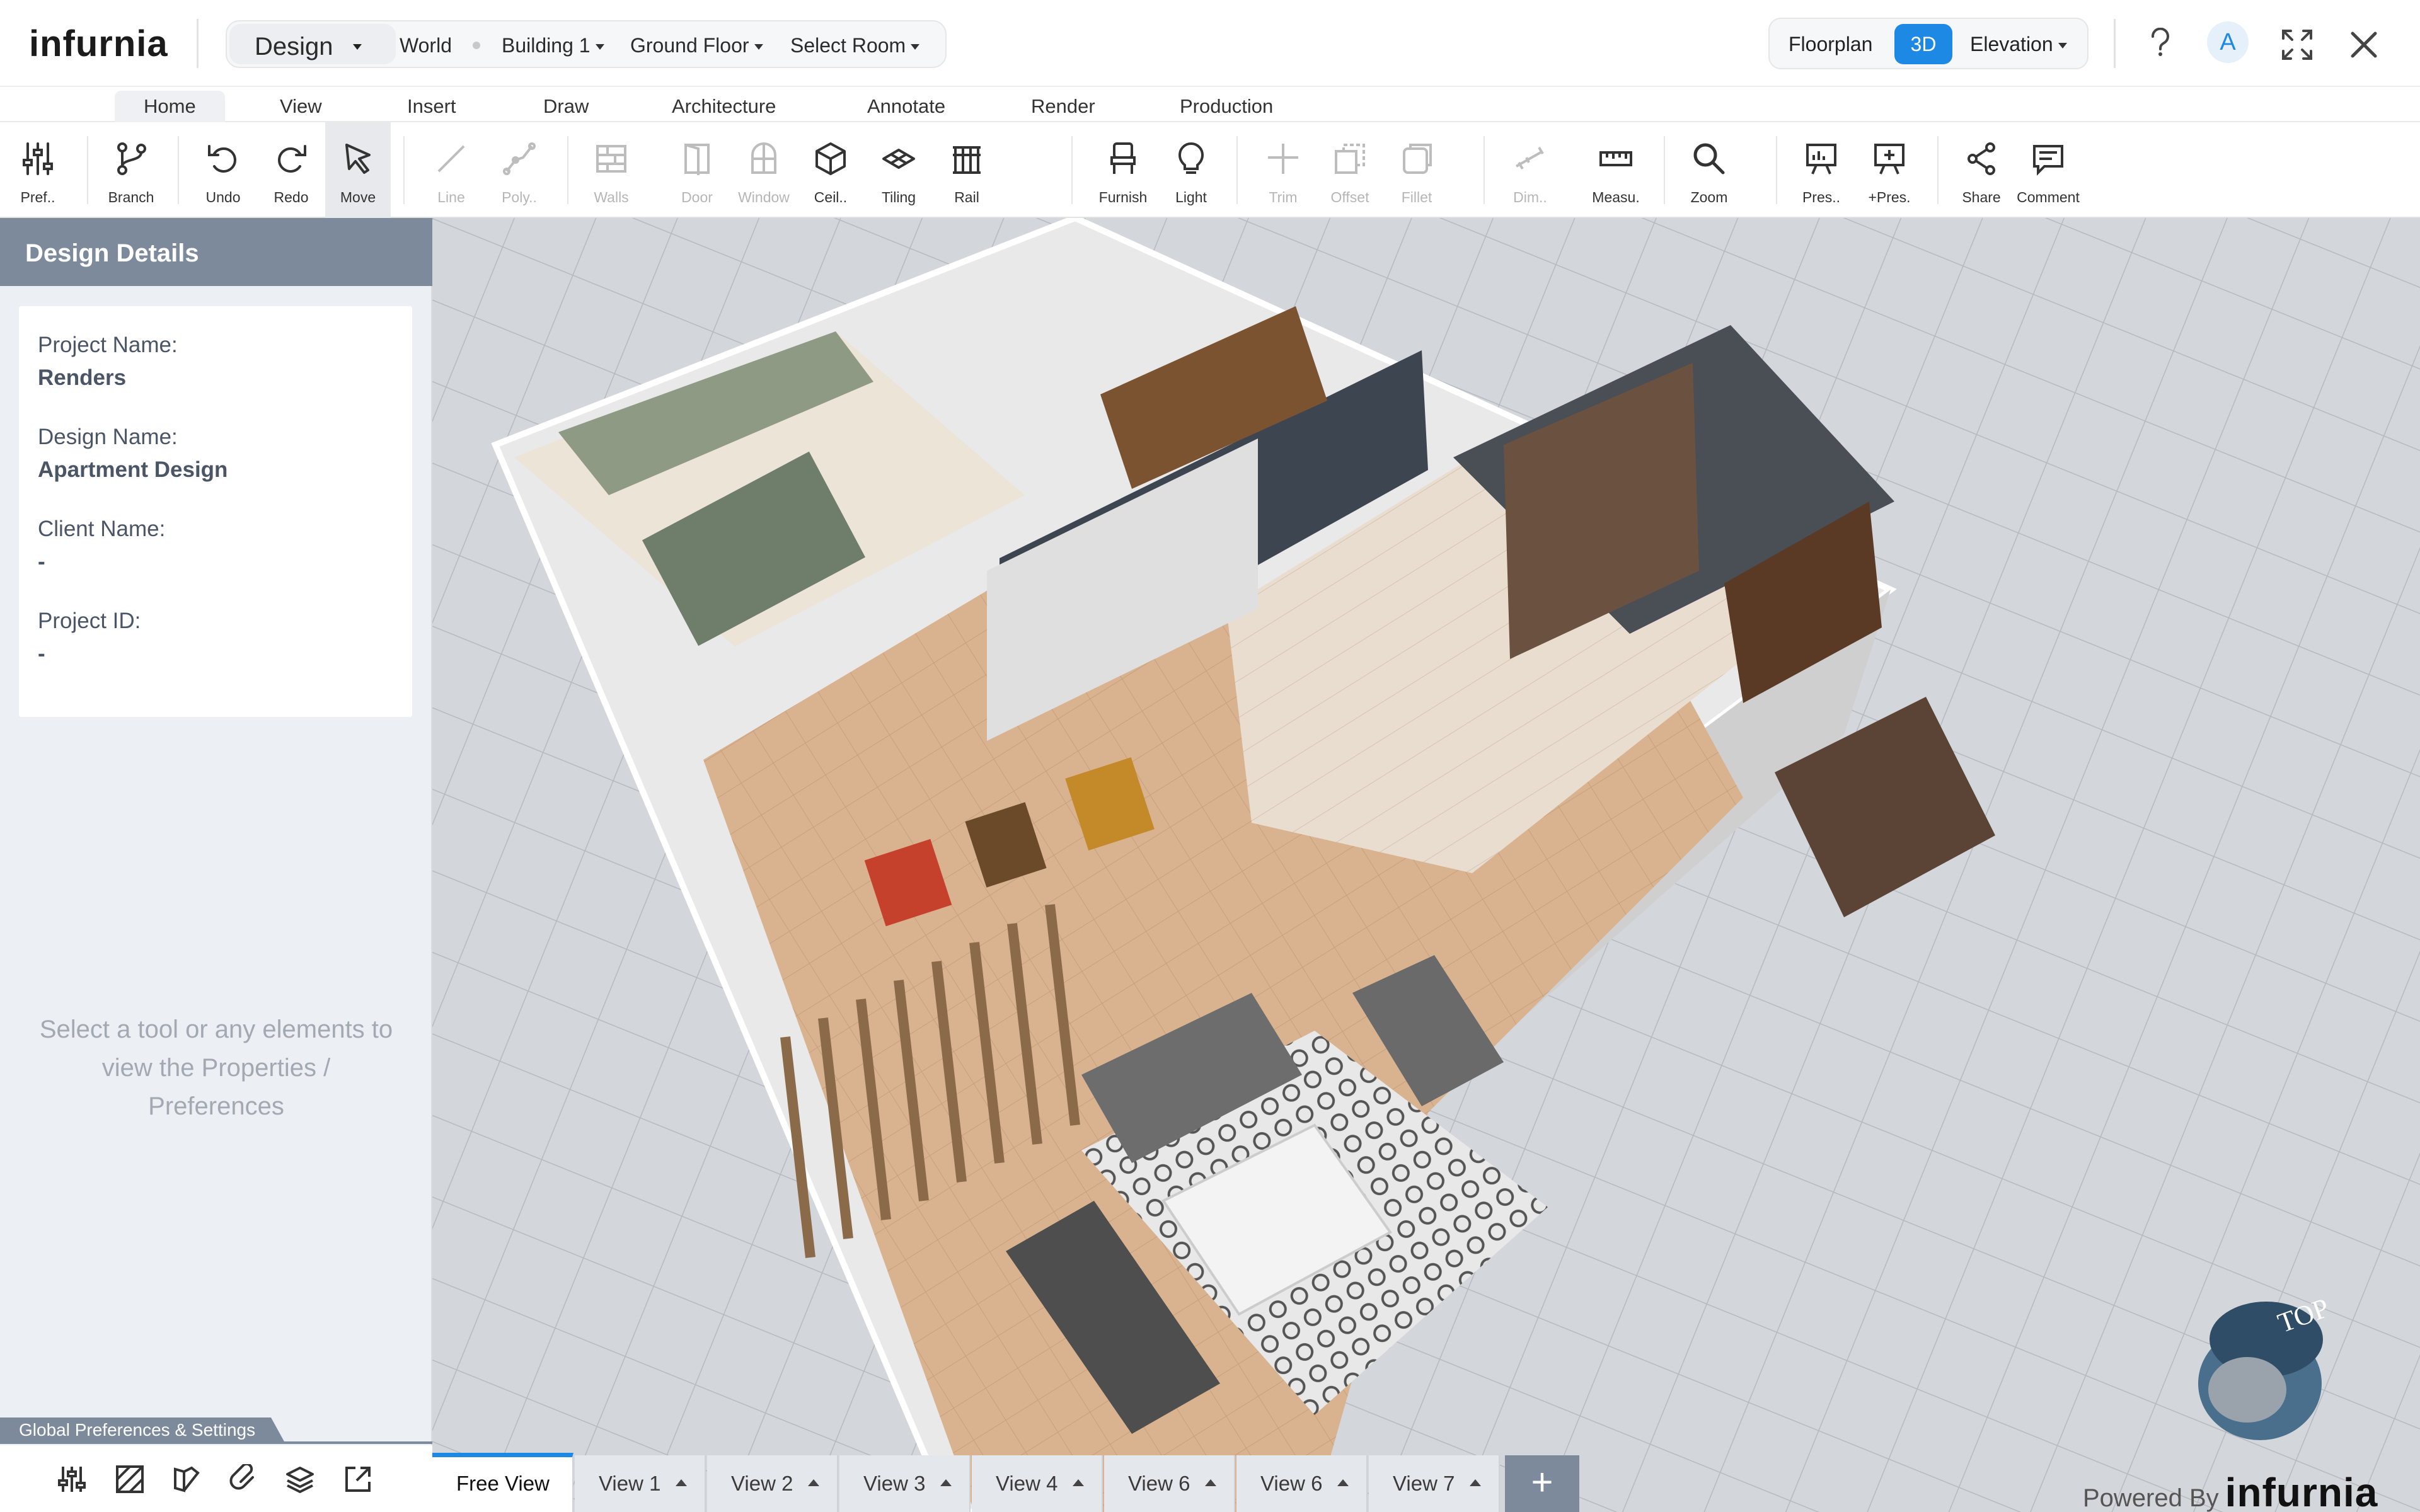 The height and width of the screenshot is (1512, 2420). What do you see at coordinates (830, 170) in the screenshot?
I see `ceiling-button: Ceil..` at bounding box center [830, 170].